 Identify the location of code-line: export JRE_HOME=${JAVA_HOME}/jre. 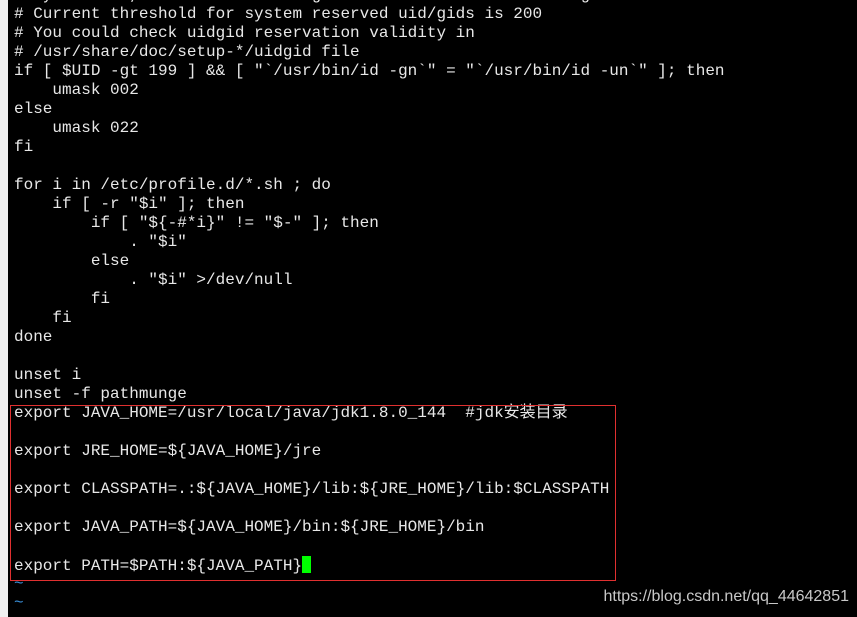
(168, 451).